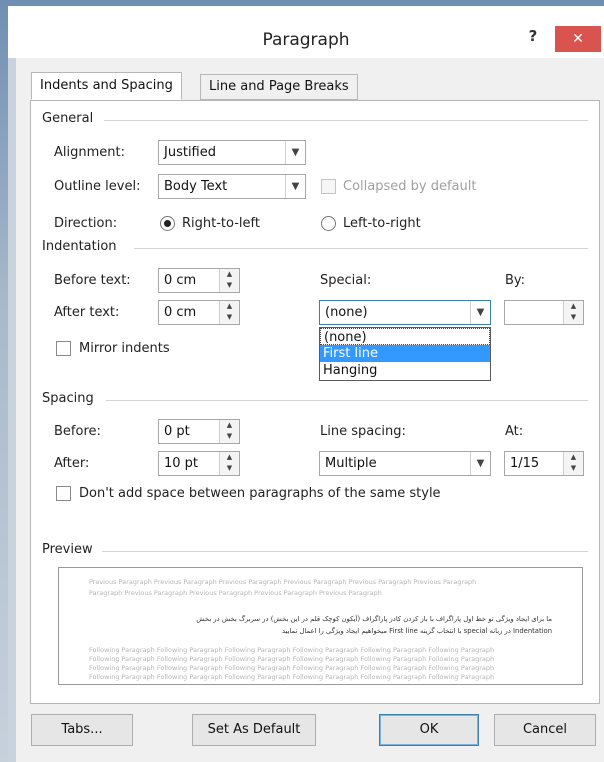 The image size is (604, 762). Describe the element at coordinates (363, 431) in the screenshot. I see `line-spacing-label: Line spacing:` at that location.